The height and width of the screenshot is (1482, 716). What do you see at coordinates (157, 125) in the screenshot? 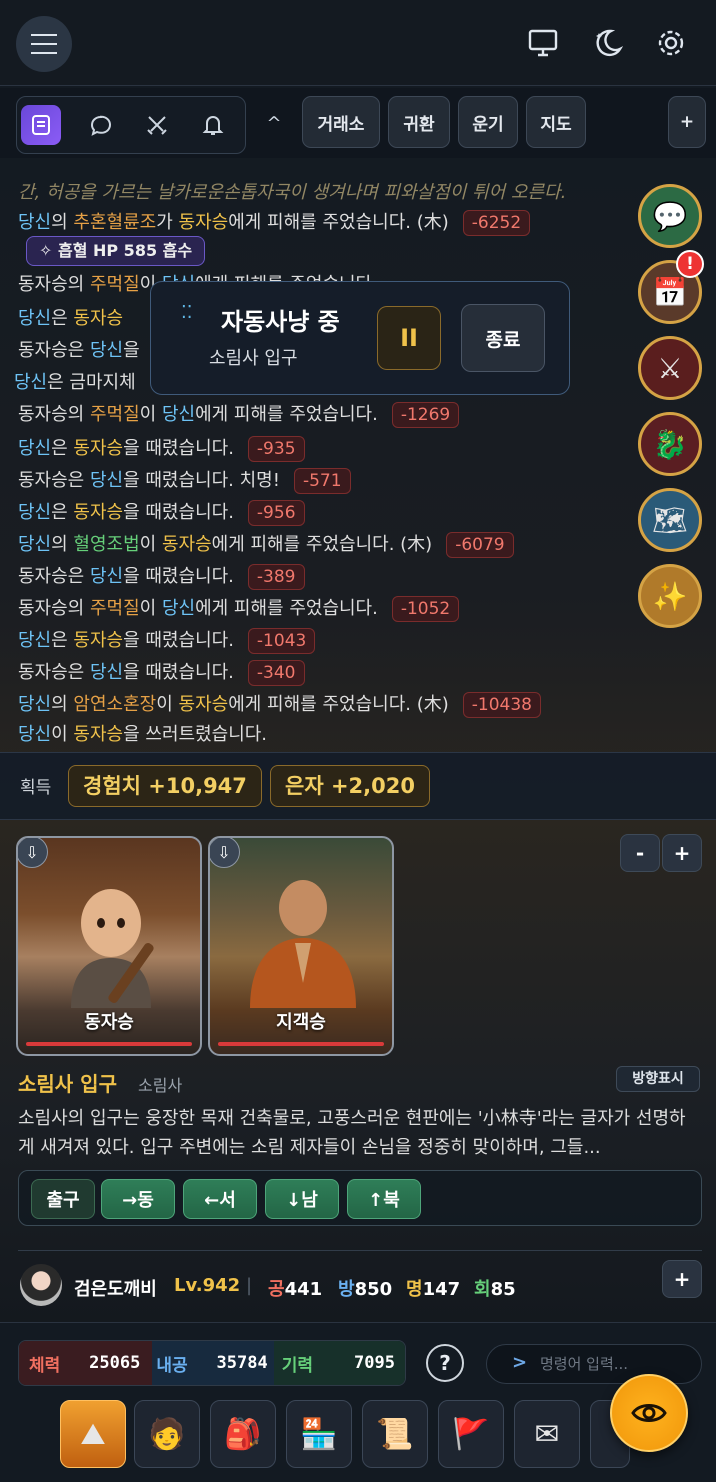
I see `crossed-swords-icon` at bounding box center [157, 125].